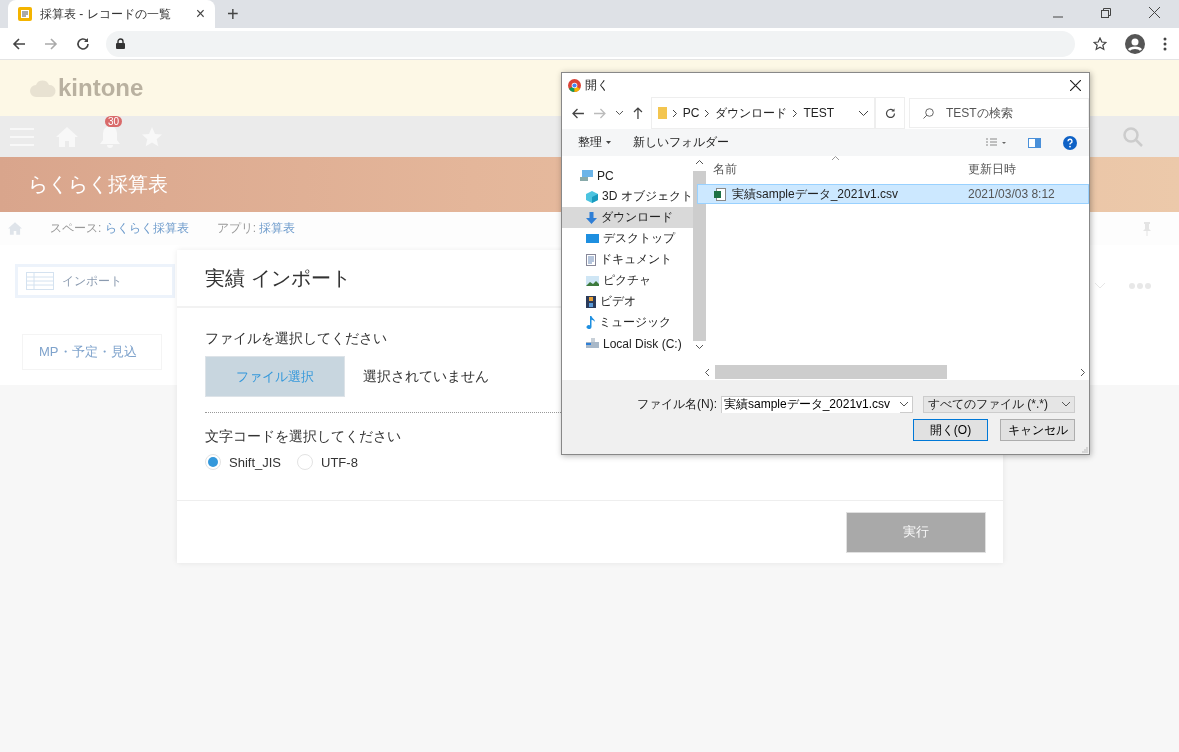  What do you see at coordinates (255, 462) in the screenshot?
I see `radio-label: Shift_JIS` at bounding box center [255, 462].